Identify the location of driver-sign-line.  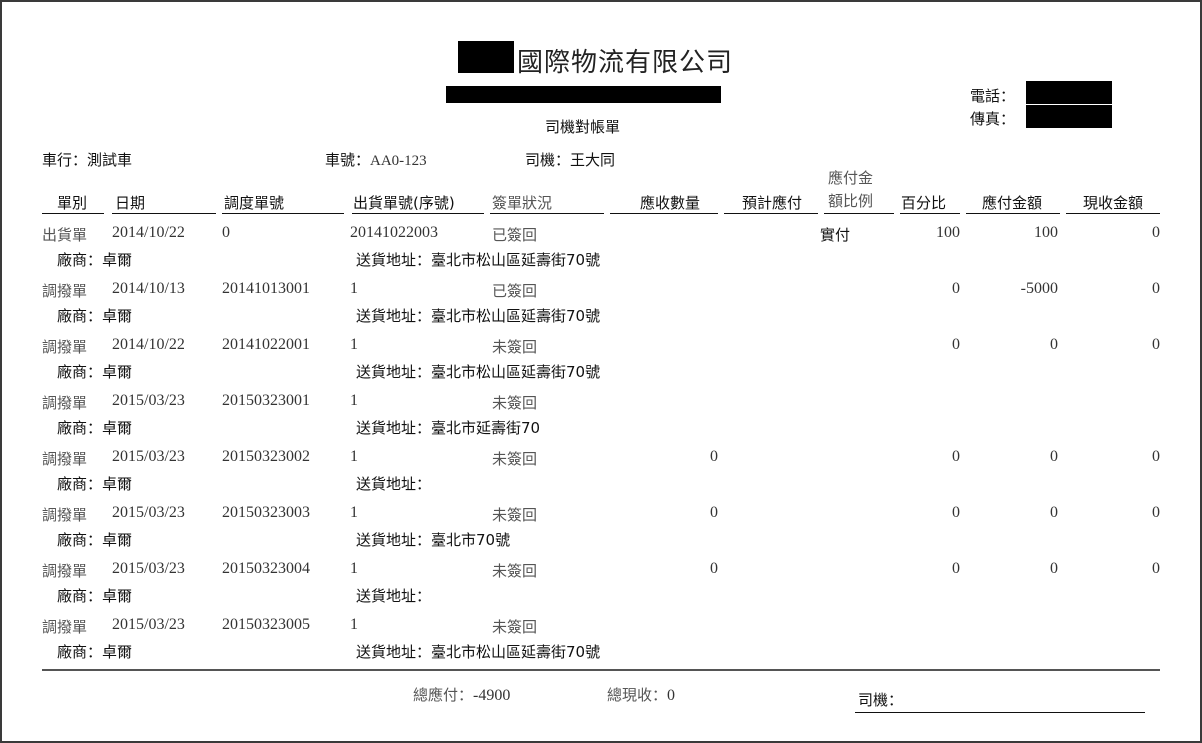
(1000, 712).